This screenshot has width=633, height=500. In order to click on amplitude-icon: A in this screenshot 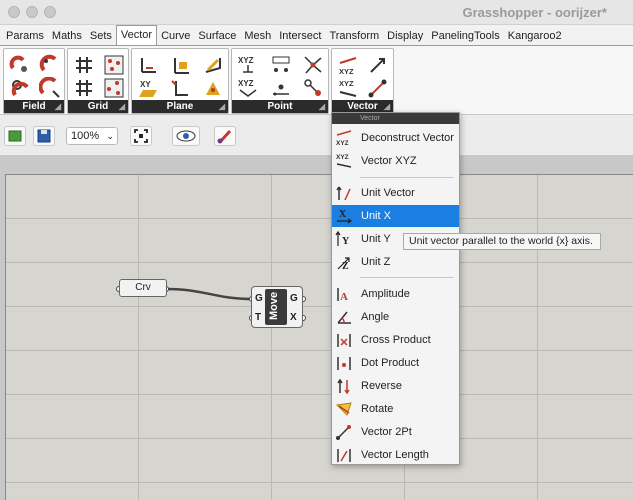, I will do `click(342, 295)`.